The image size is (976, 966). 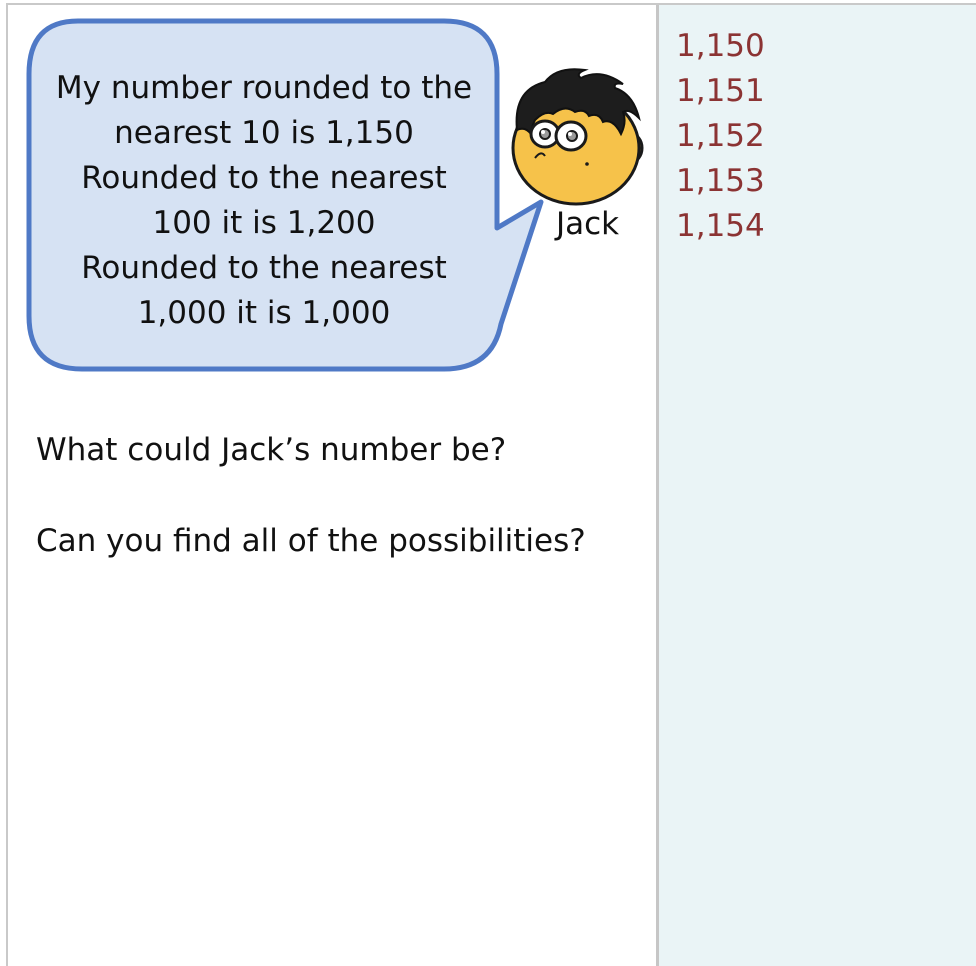 I want to click on answer-item: 1,152, so click(x=720, y=136).